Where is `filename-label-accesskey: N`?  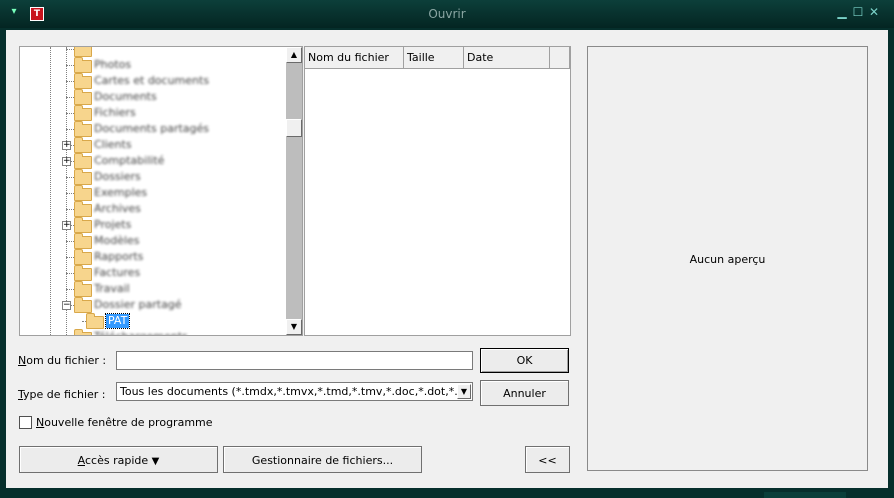 filename-label-accesskey: N is located at coordinates (22, 360).